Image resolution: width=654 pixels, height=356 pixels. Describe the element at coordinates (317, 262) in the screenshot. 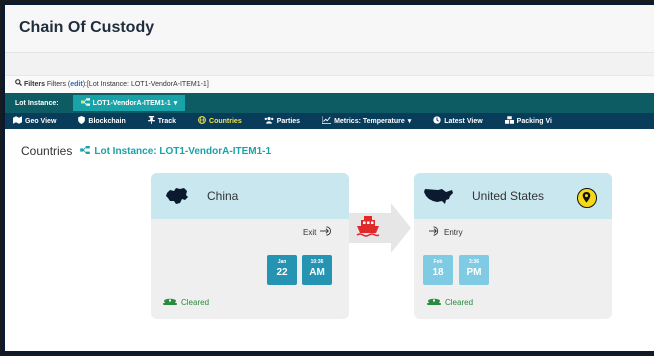

I see `time-small: 10:36` at that location.